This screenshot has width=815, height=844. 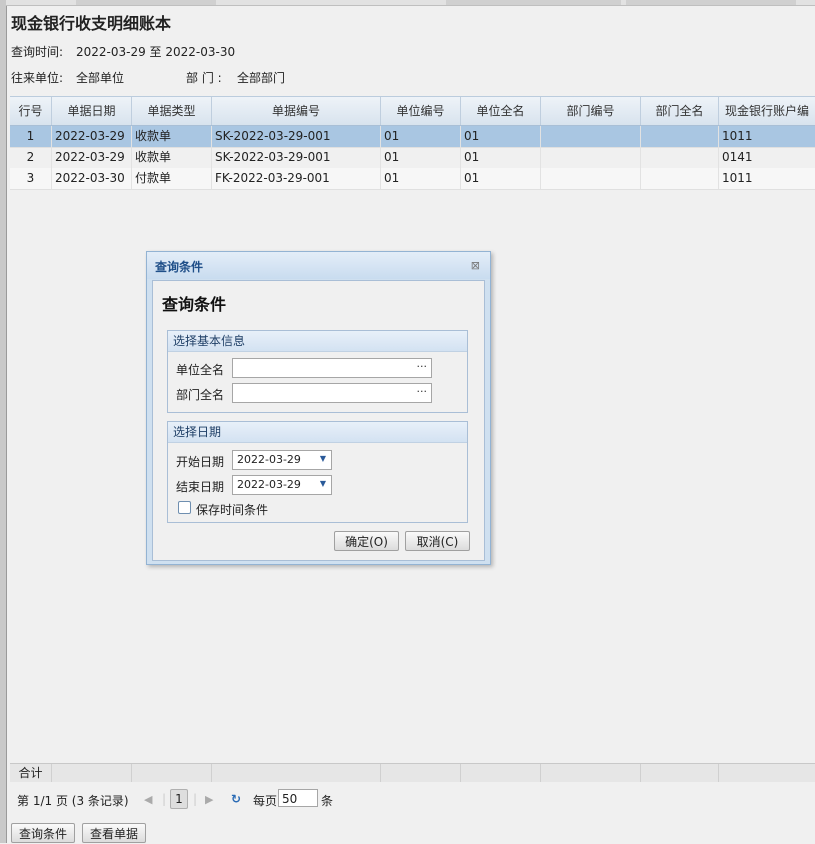 I want to click on unit-name-label: 单位全名, so click(x=200, y=370).